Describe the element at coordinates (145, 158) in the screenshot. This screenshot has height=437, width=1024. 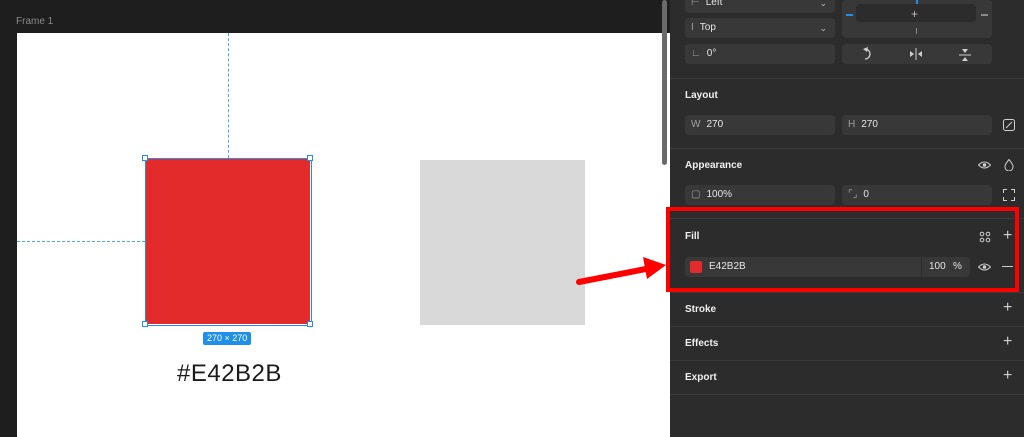
I see `resize-handle-top-left` at that location.